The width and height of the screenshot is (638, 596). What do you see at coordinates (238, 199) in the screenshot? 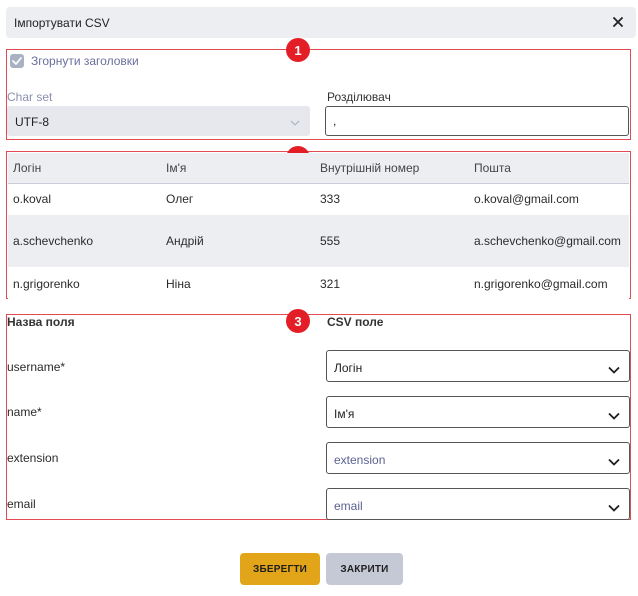
I see `table-cell: Олег` at bounding box center [238, 199].